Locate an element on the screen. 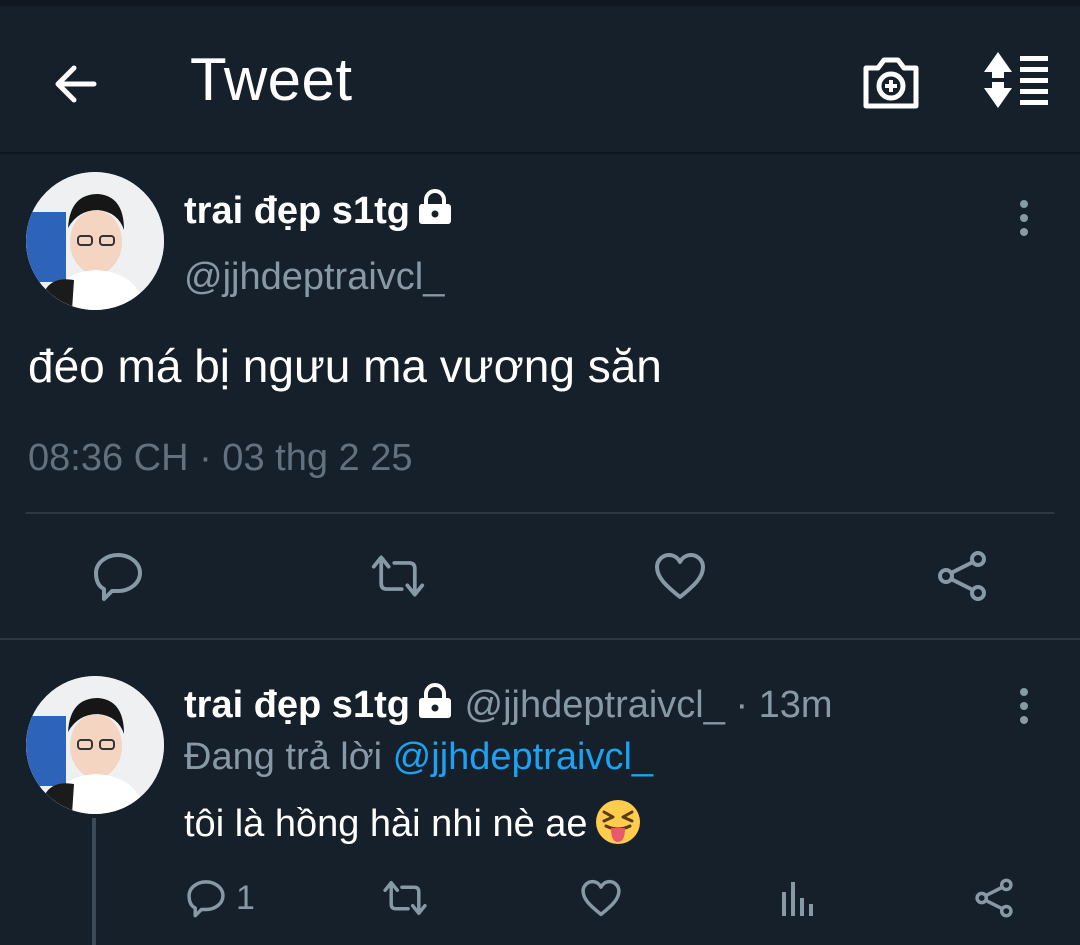  reply-meta: trai đẹp s1tg @jjhdeptraivcl_ · 13m is located at coordinates (508, 705).